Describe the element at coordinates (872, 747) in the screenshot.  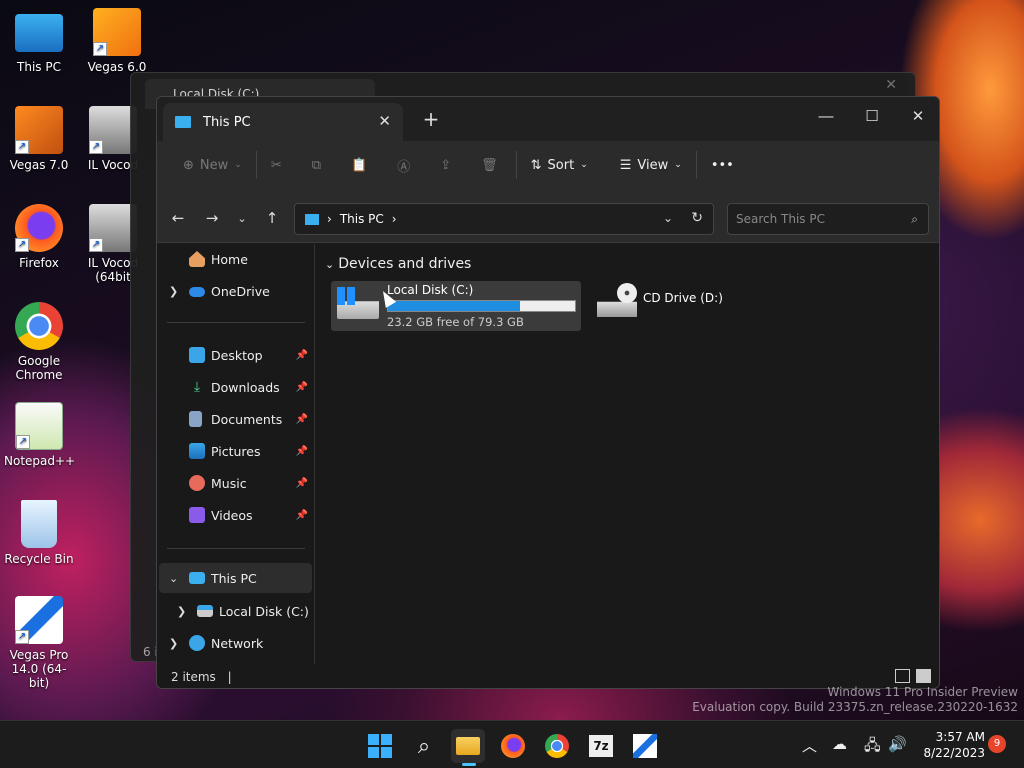
I see `network-icon: 🖧` at that location.